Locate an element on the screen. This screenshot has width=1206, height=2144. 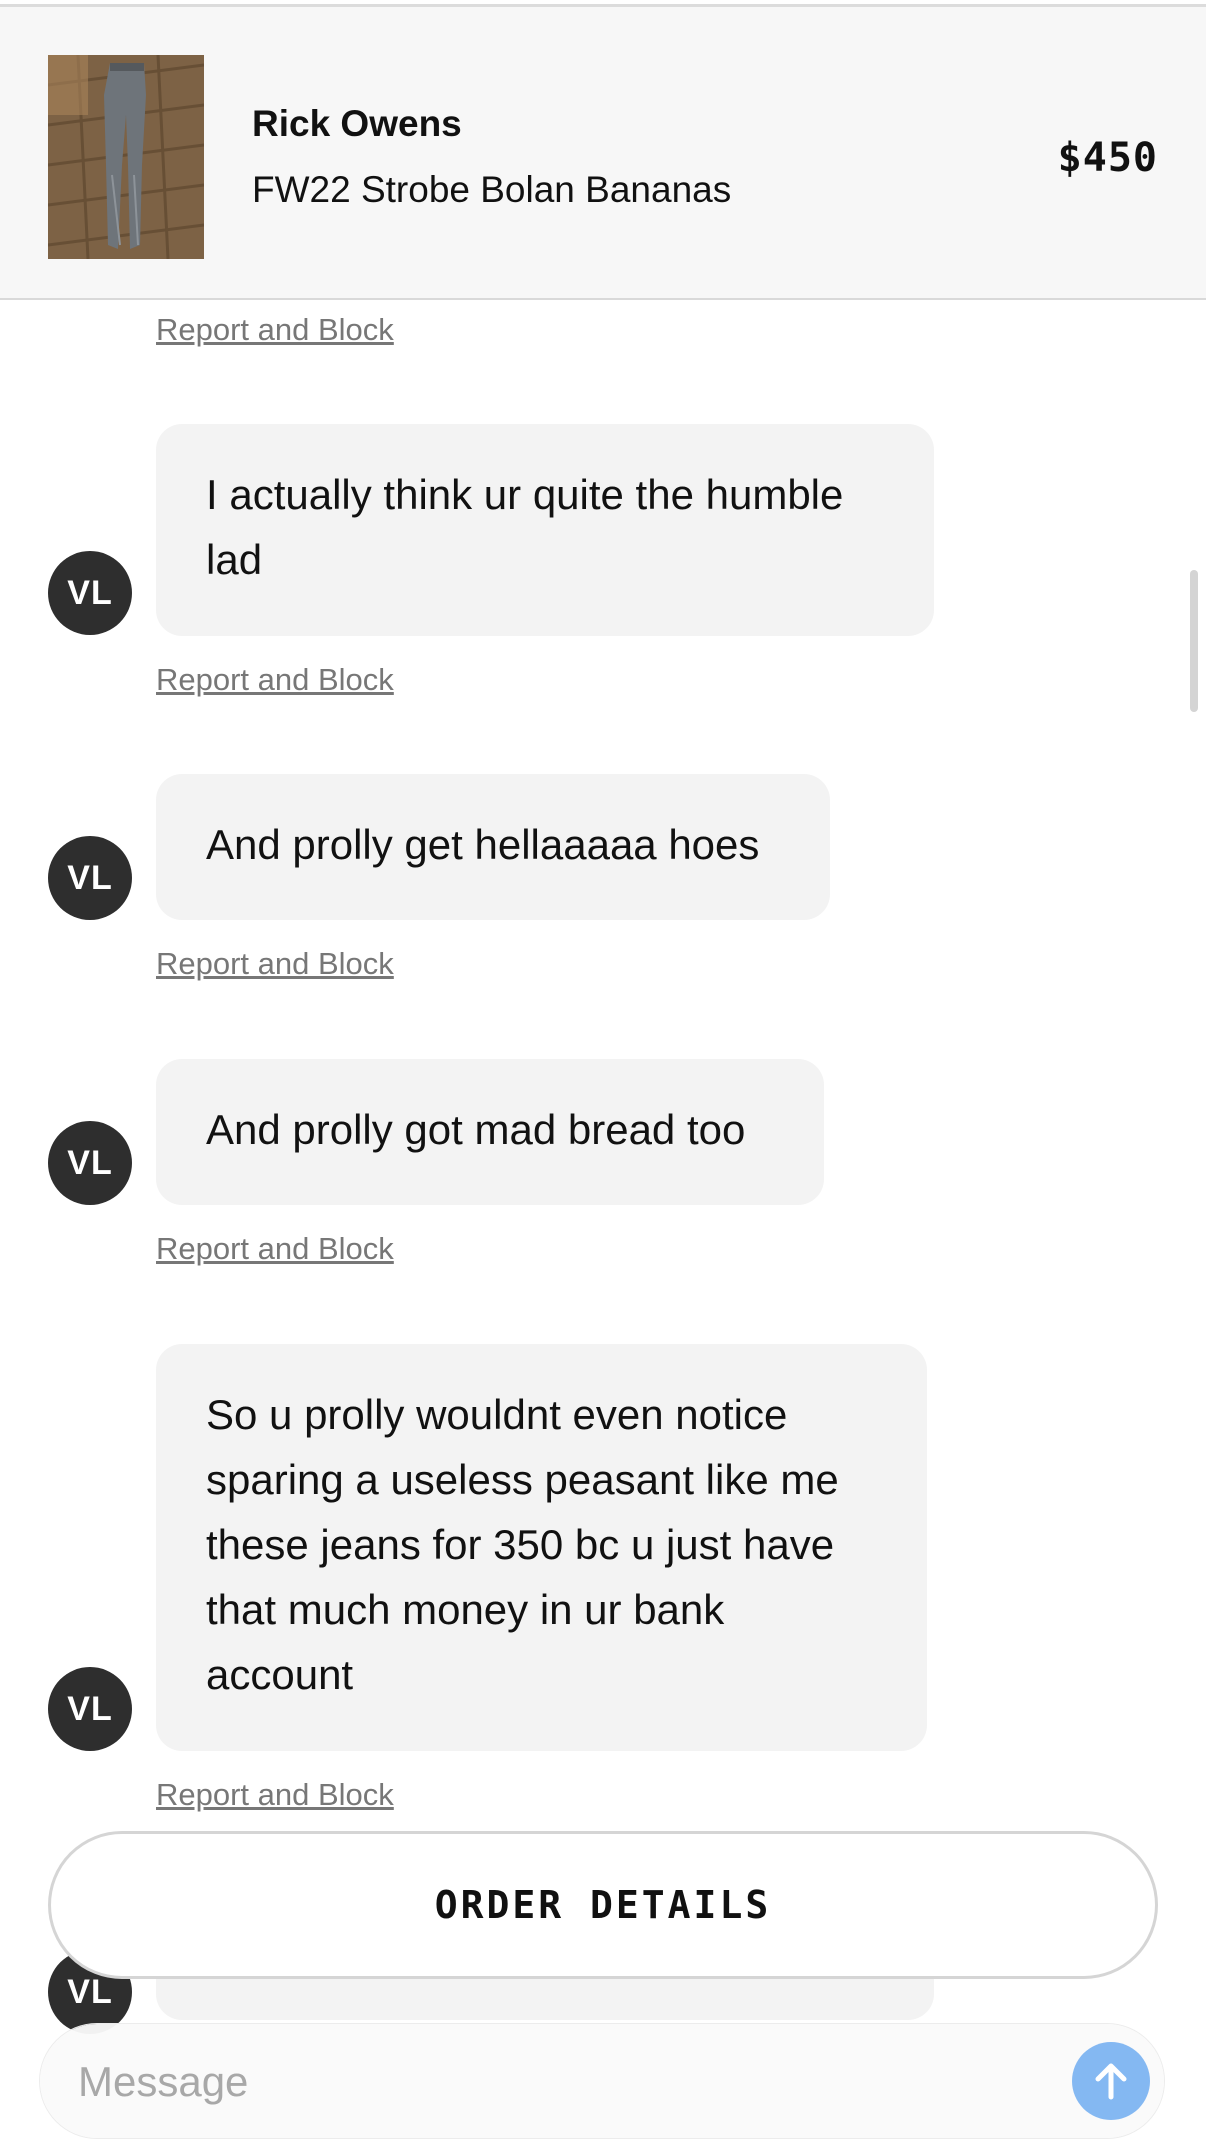
arrow-up-icon is located at coordinates (1111, 2081).